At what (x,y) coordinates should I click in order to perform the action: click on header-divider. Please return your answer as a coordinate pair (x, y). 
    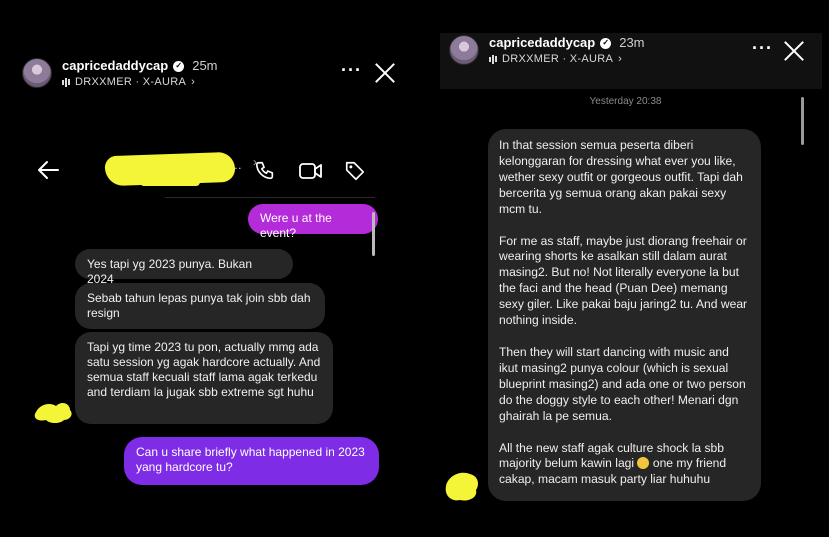
    Looking at the image, I should click on (270, 197).